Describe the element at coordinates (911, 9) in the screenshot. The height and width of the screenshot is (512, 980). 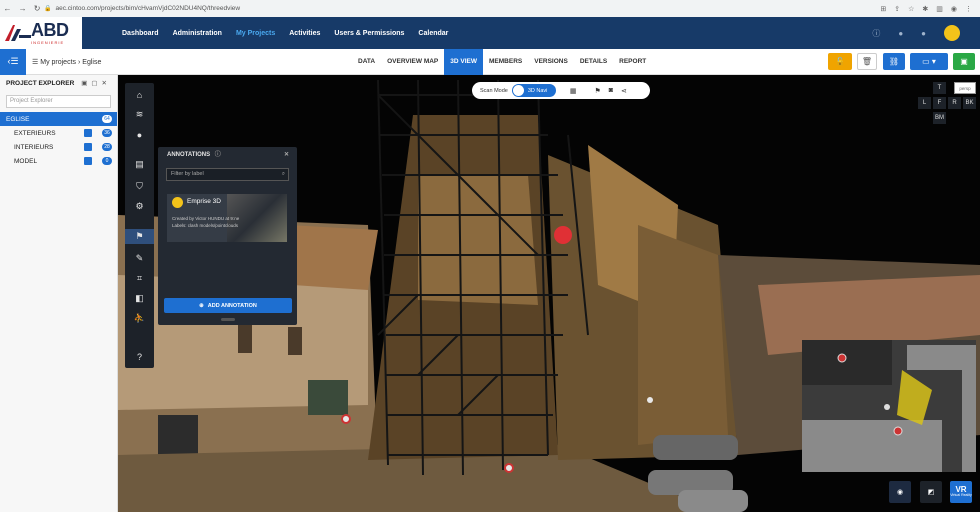
I see `star-icon: ☆` at that location.